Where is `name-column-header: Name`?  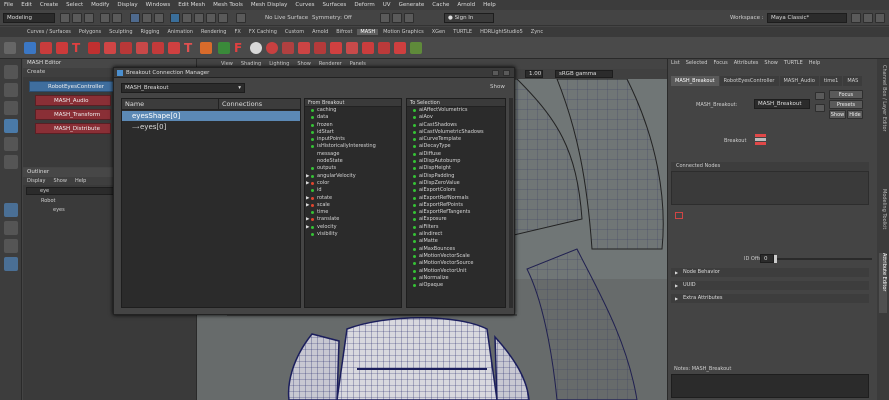 name-column-header: Name is located at coordinates (134, 104).